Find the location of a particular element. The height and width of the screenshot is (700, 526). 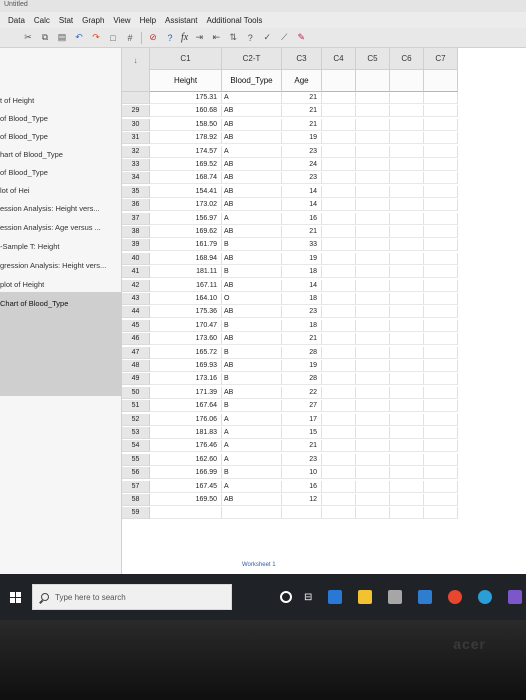

column-header-c5: C5 is located at coordinates (373, 59).